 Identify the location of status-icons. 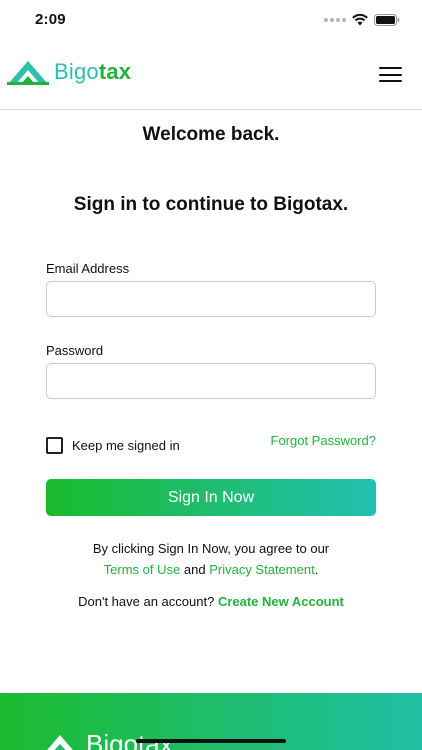
(362, 20).